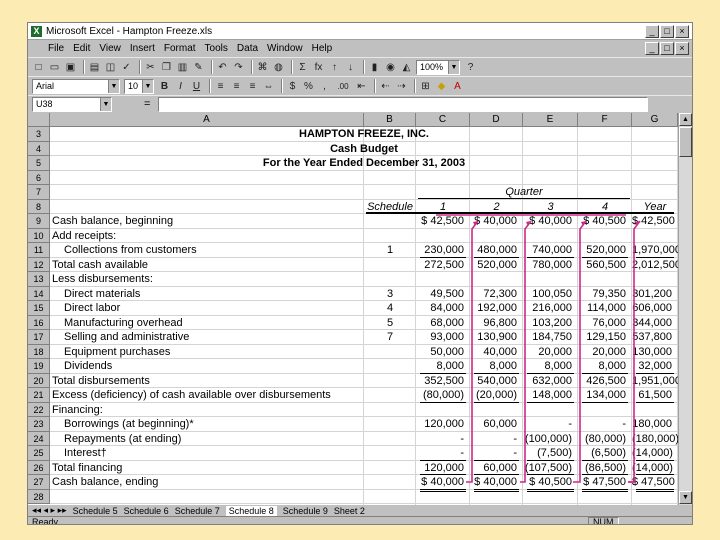 Image resolution: width=720 pixels, height=540 pixels. I want to click on drawing-icon: ◭, so click(406, 67).